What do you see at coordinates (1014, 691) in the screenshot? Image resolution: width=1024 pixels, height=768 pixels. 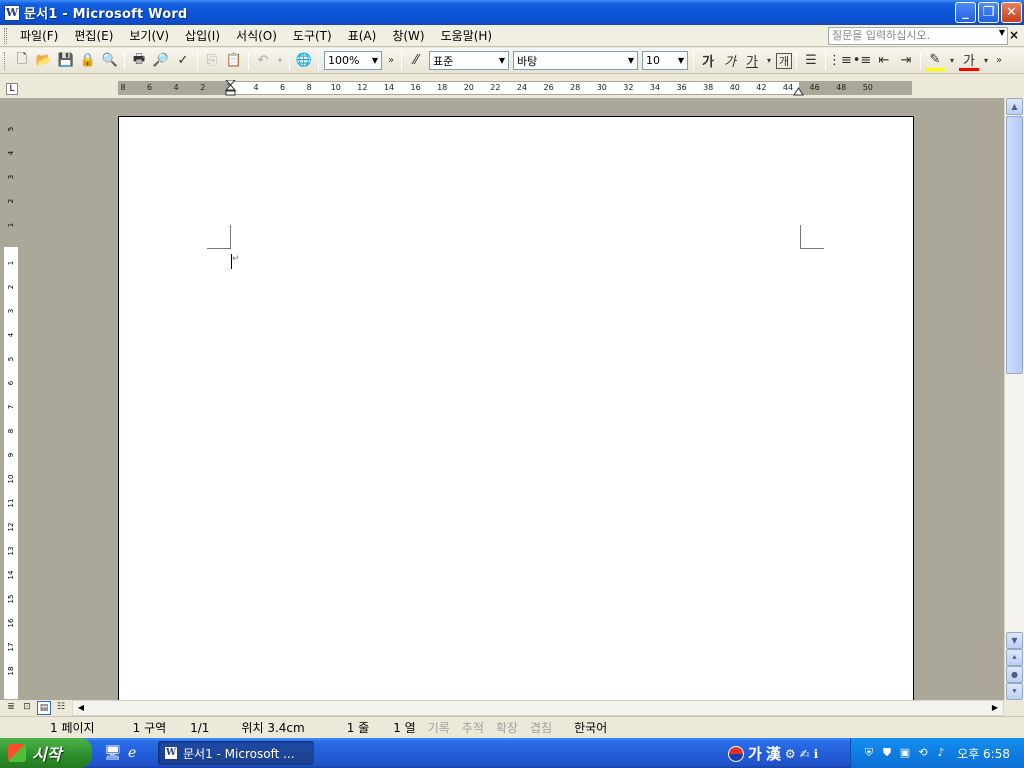 I see `next-page-button: ⯆` at bounding box center [1014, 691].